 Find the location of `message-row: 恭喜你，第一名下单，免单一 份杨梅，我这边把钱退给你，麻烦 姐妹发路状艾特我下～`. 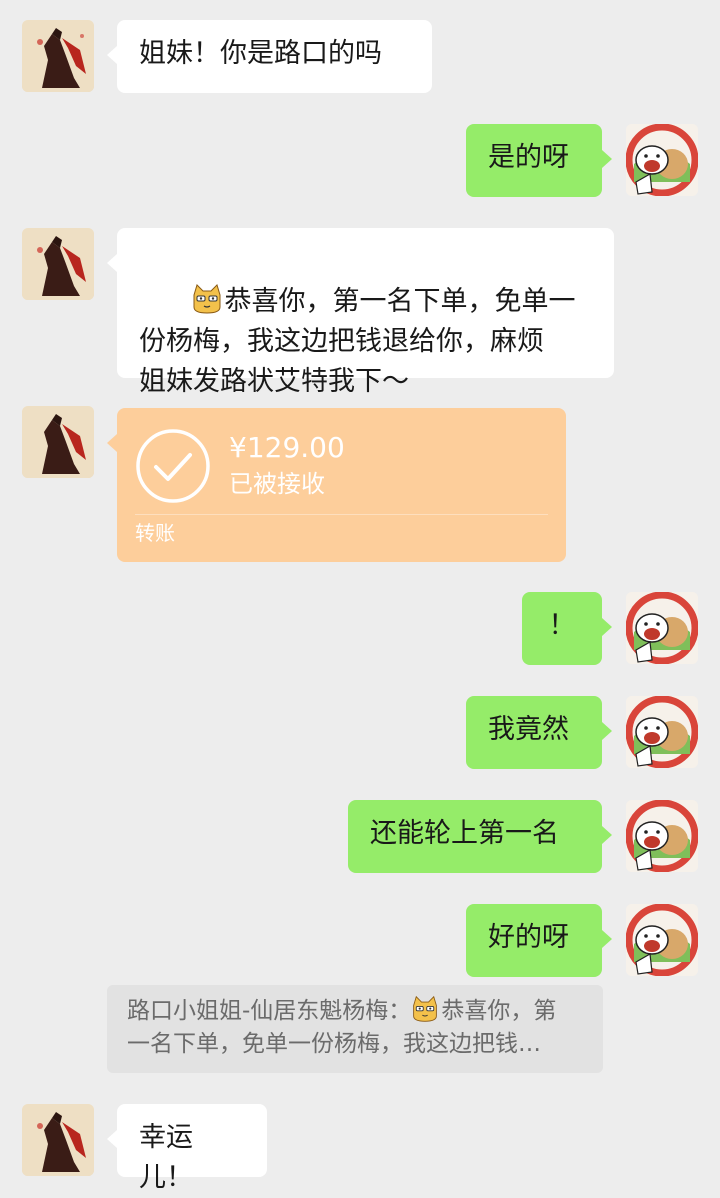

message-row: 恭喜你，第一名下单，免单一 份杨梅，我这边把钱退给你，麻烦 姐妹发路状艾特我下～ is located at coordinates (360, 312).